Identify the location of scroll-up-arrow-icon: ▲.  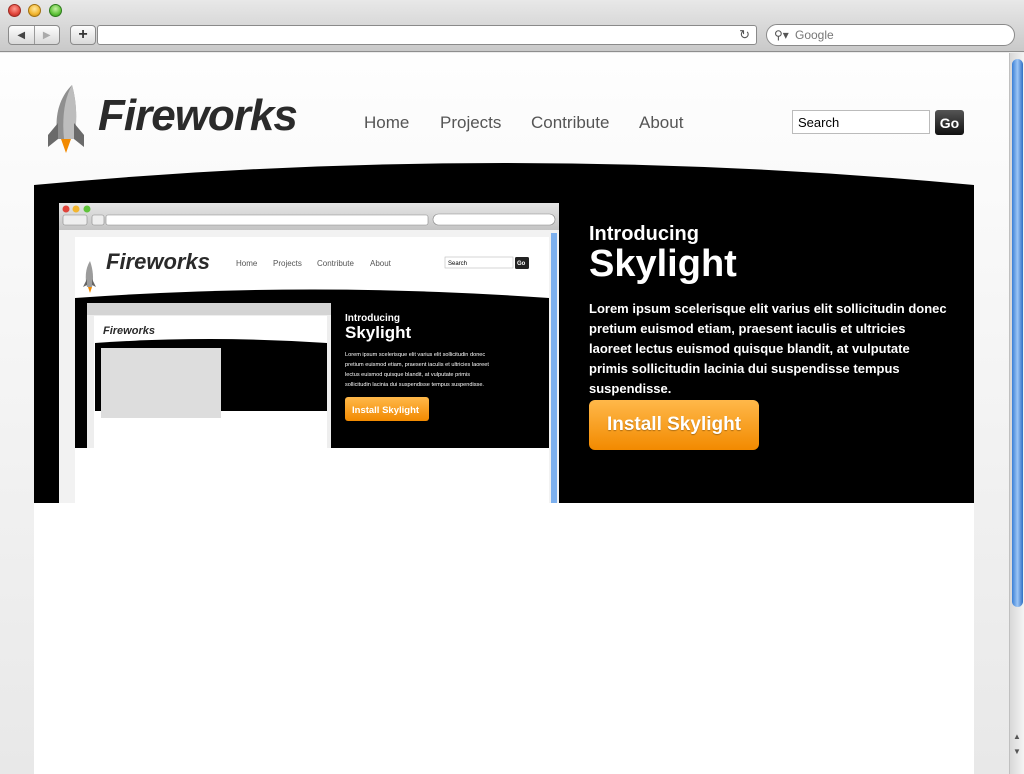
(1017, 736).